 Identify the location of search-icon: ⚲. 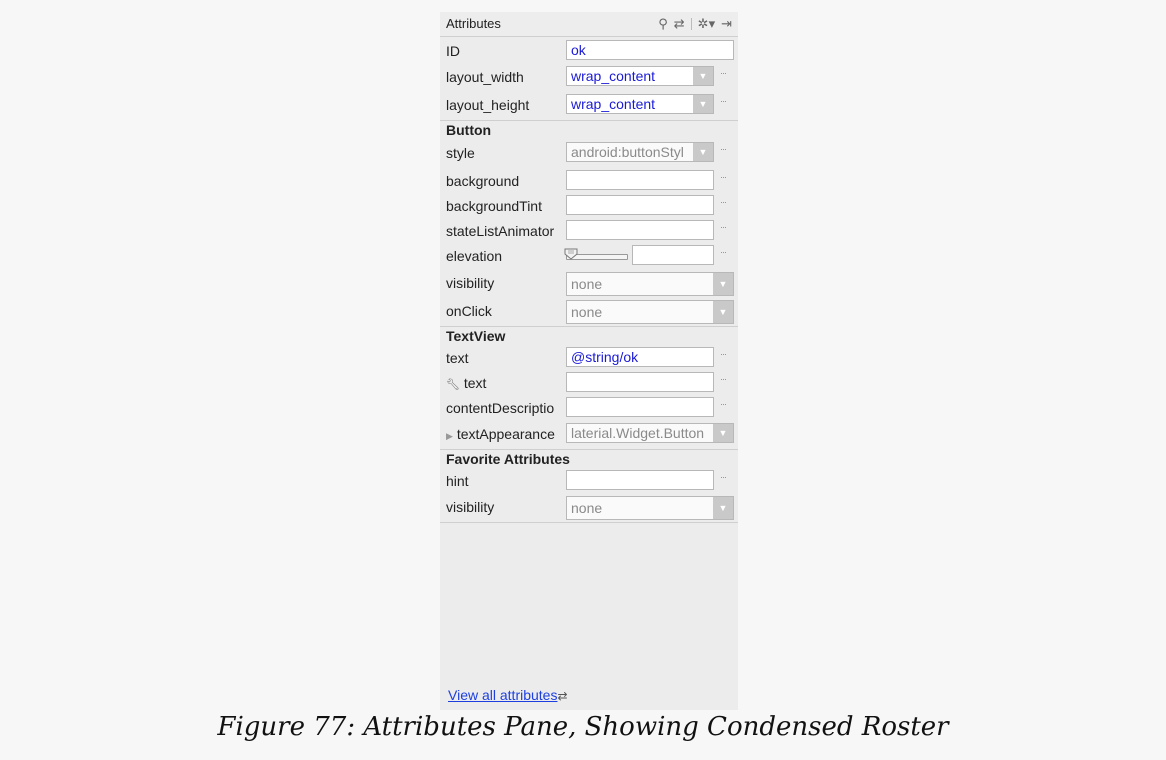
(663, 24).